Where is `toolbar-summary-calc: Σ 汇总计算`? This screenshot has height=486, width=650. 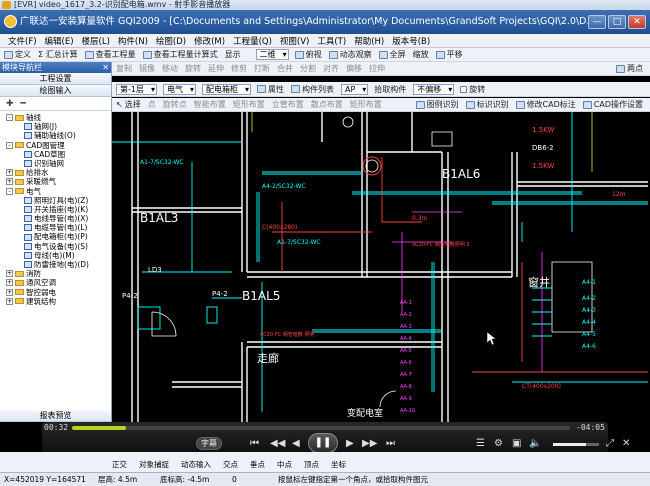
toolbar-summary-calc: Σ 汇总计算 is located at coordinates (58, 54).